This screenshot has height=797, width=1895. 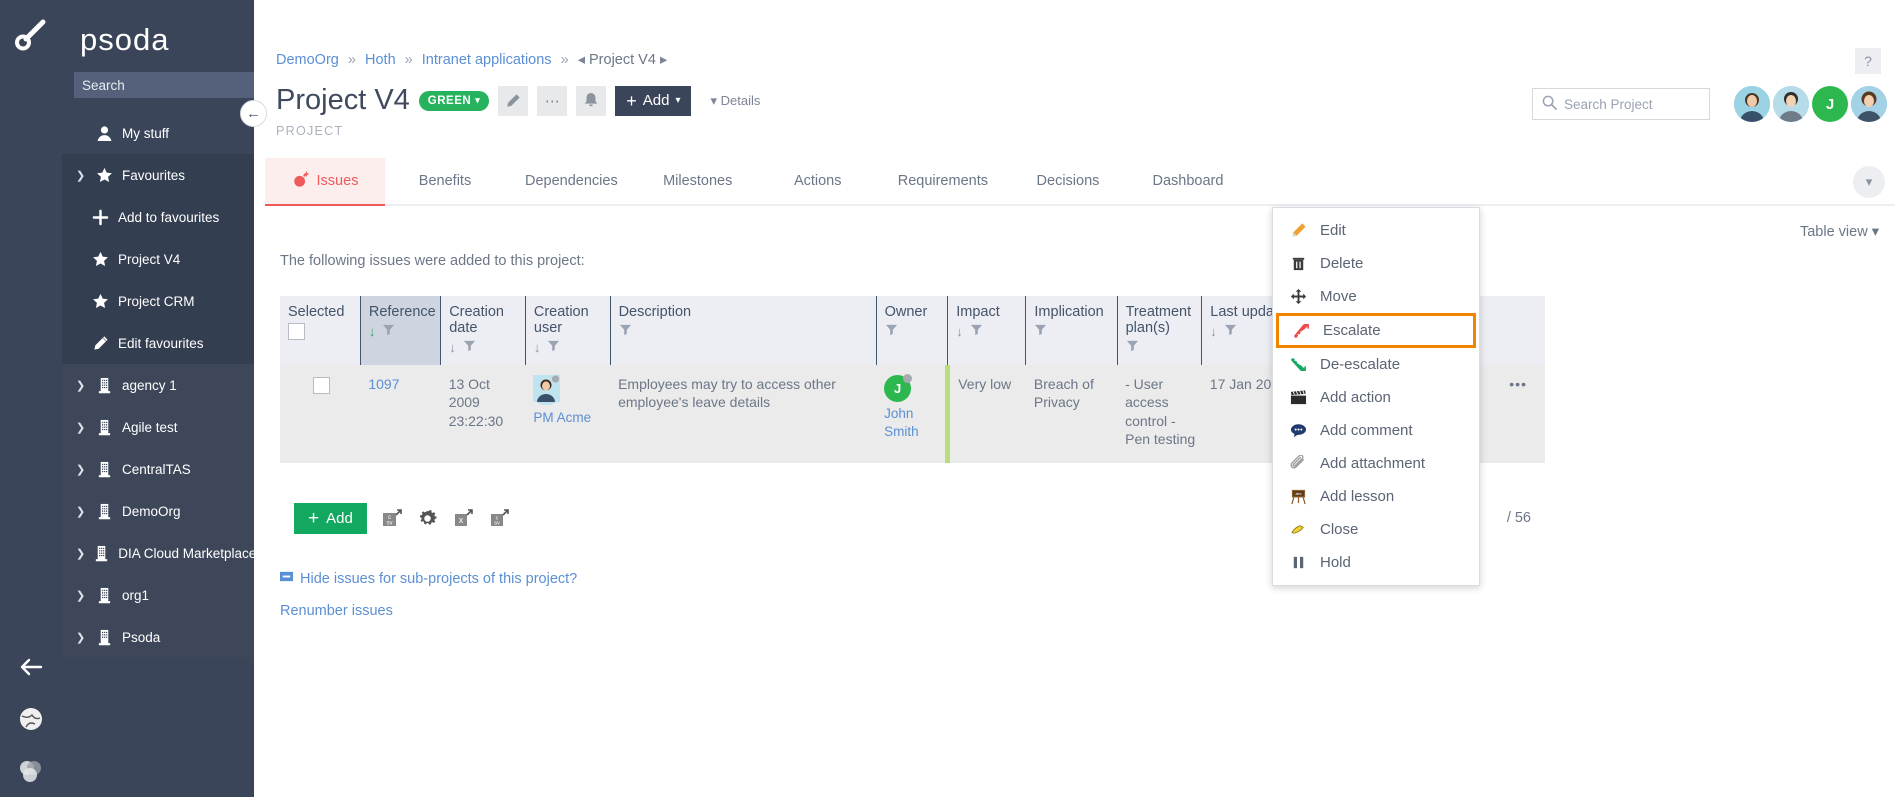 I want to click on context-menu-item-add-action: Add action, so click(x=1376, y=397).